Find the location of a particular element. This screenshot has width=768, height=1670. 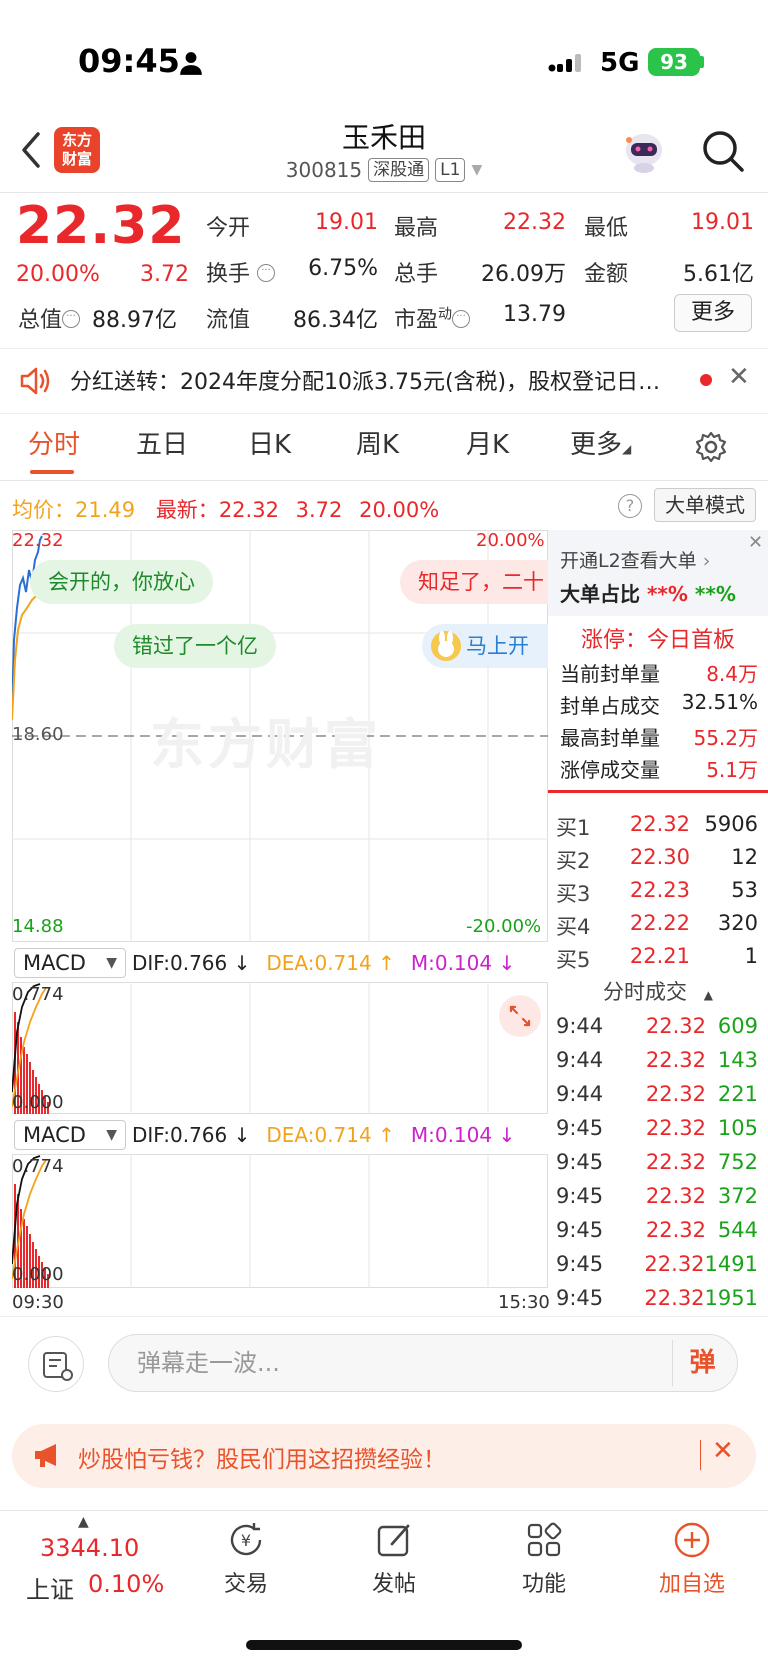

total-cap-label: 总值 ··· is located at coordinates (49, 318).